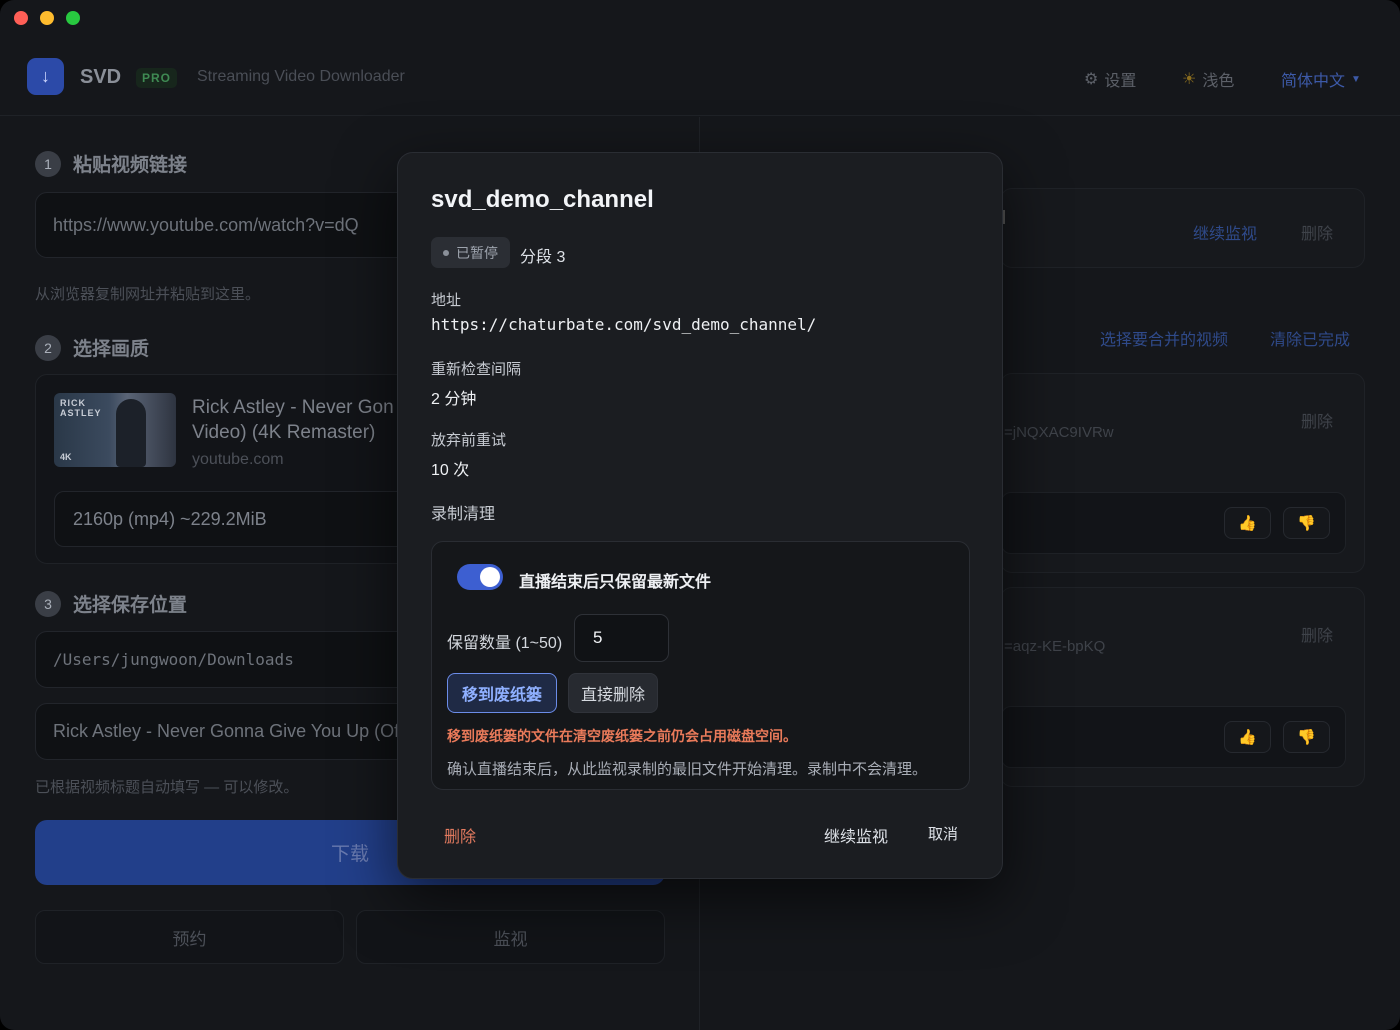 The height and width of the screenshot is (1030, 1400). I want to click on queue-item: 删除 =aqz-KE-bpKQ 👍 👎, so click(1182, 687).